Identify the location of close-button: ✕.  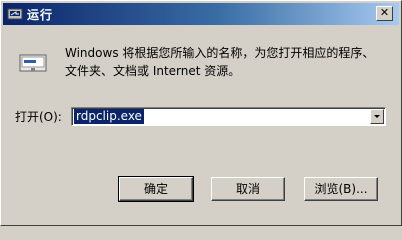
(384, 13).